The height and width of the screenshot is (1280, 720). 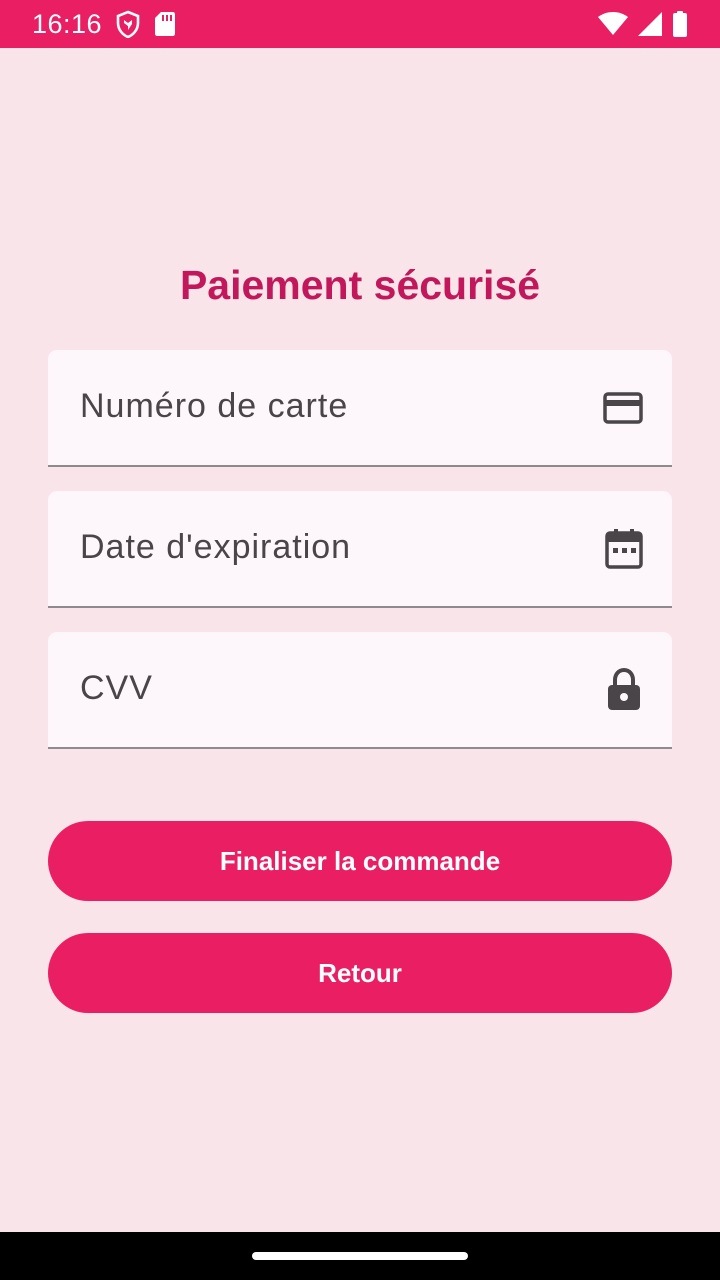 I want to click on navigation-bar, so click(x=360, y=1256).